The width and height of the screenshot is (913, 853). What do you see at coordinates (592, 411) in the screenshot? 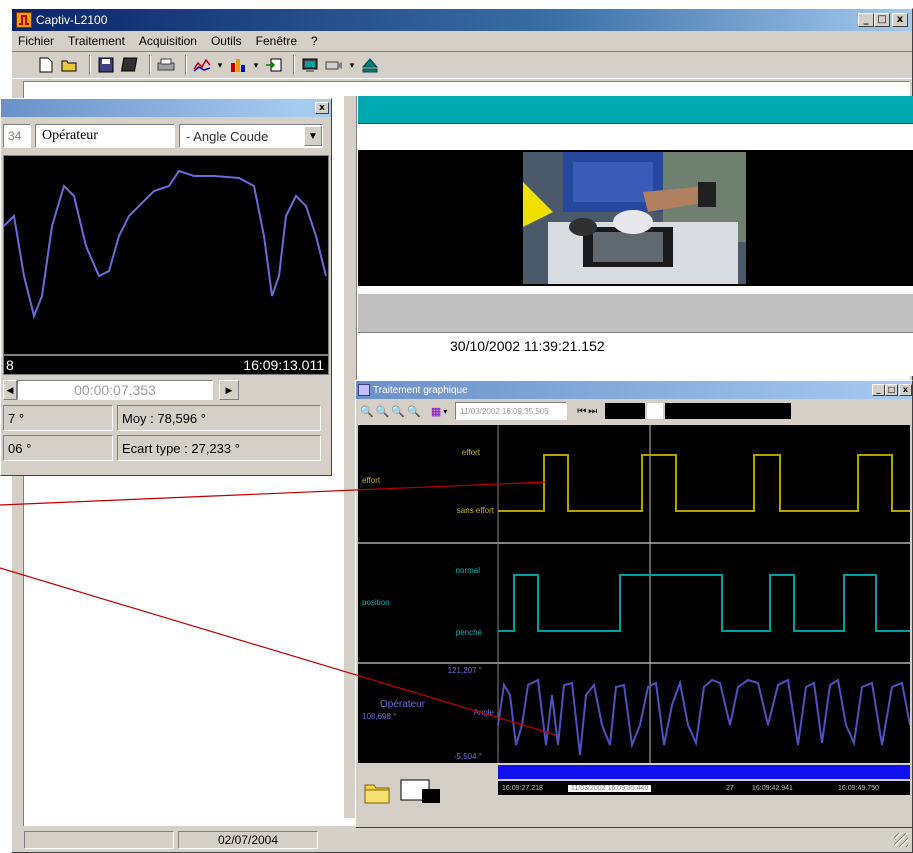
I see `skip-end-icon: ⏭` at bounding box center [592, 411].